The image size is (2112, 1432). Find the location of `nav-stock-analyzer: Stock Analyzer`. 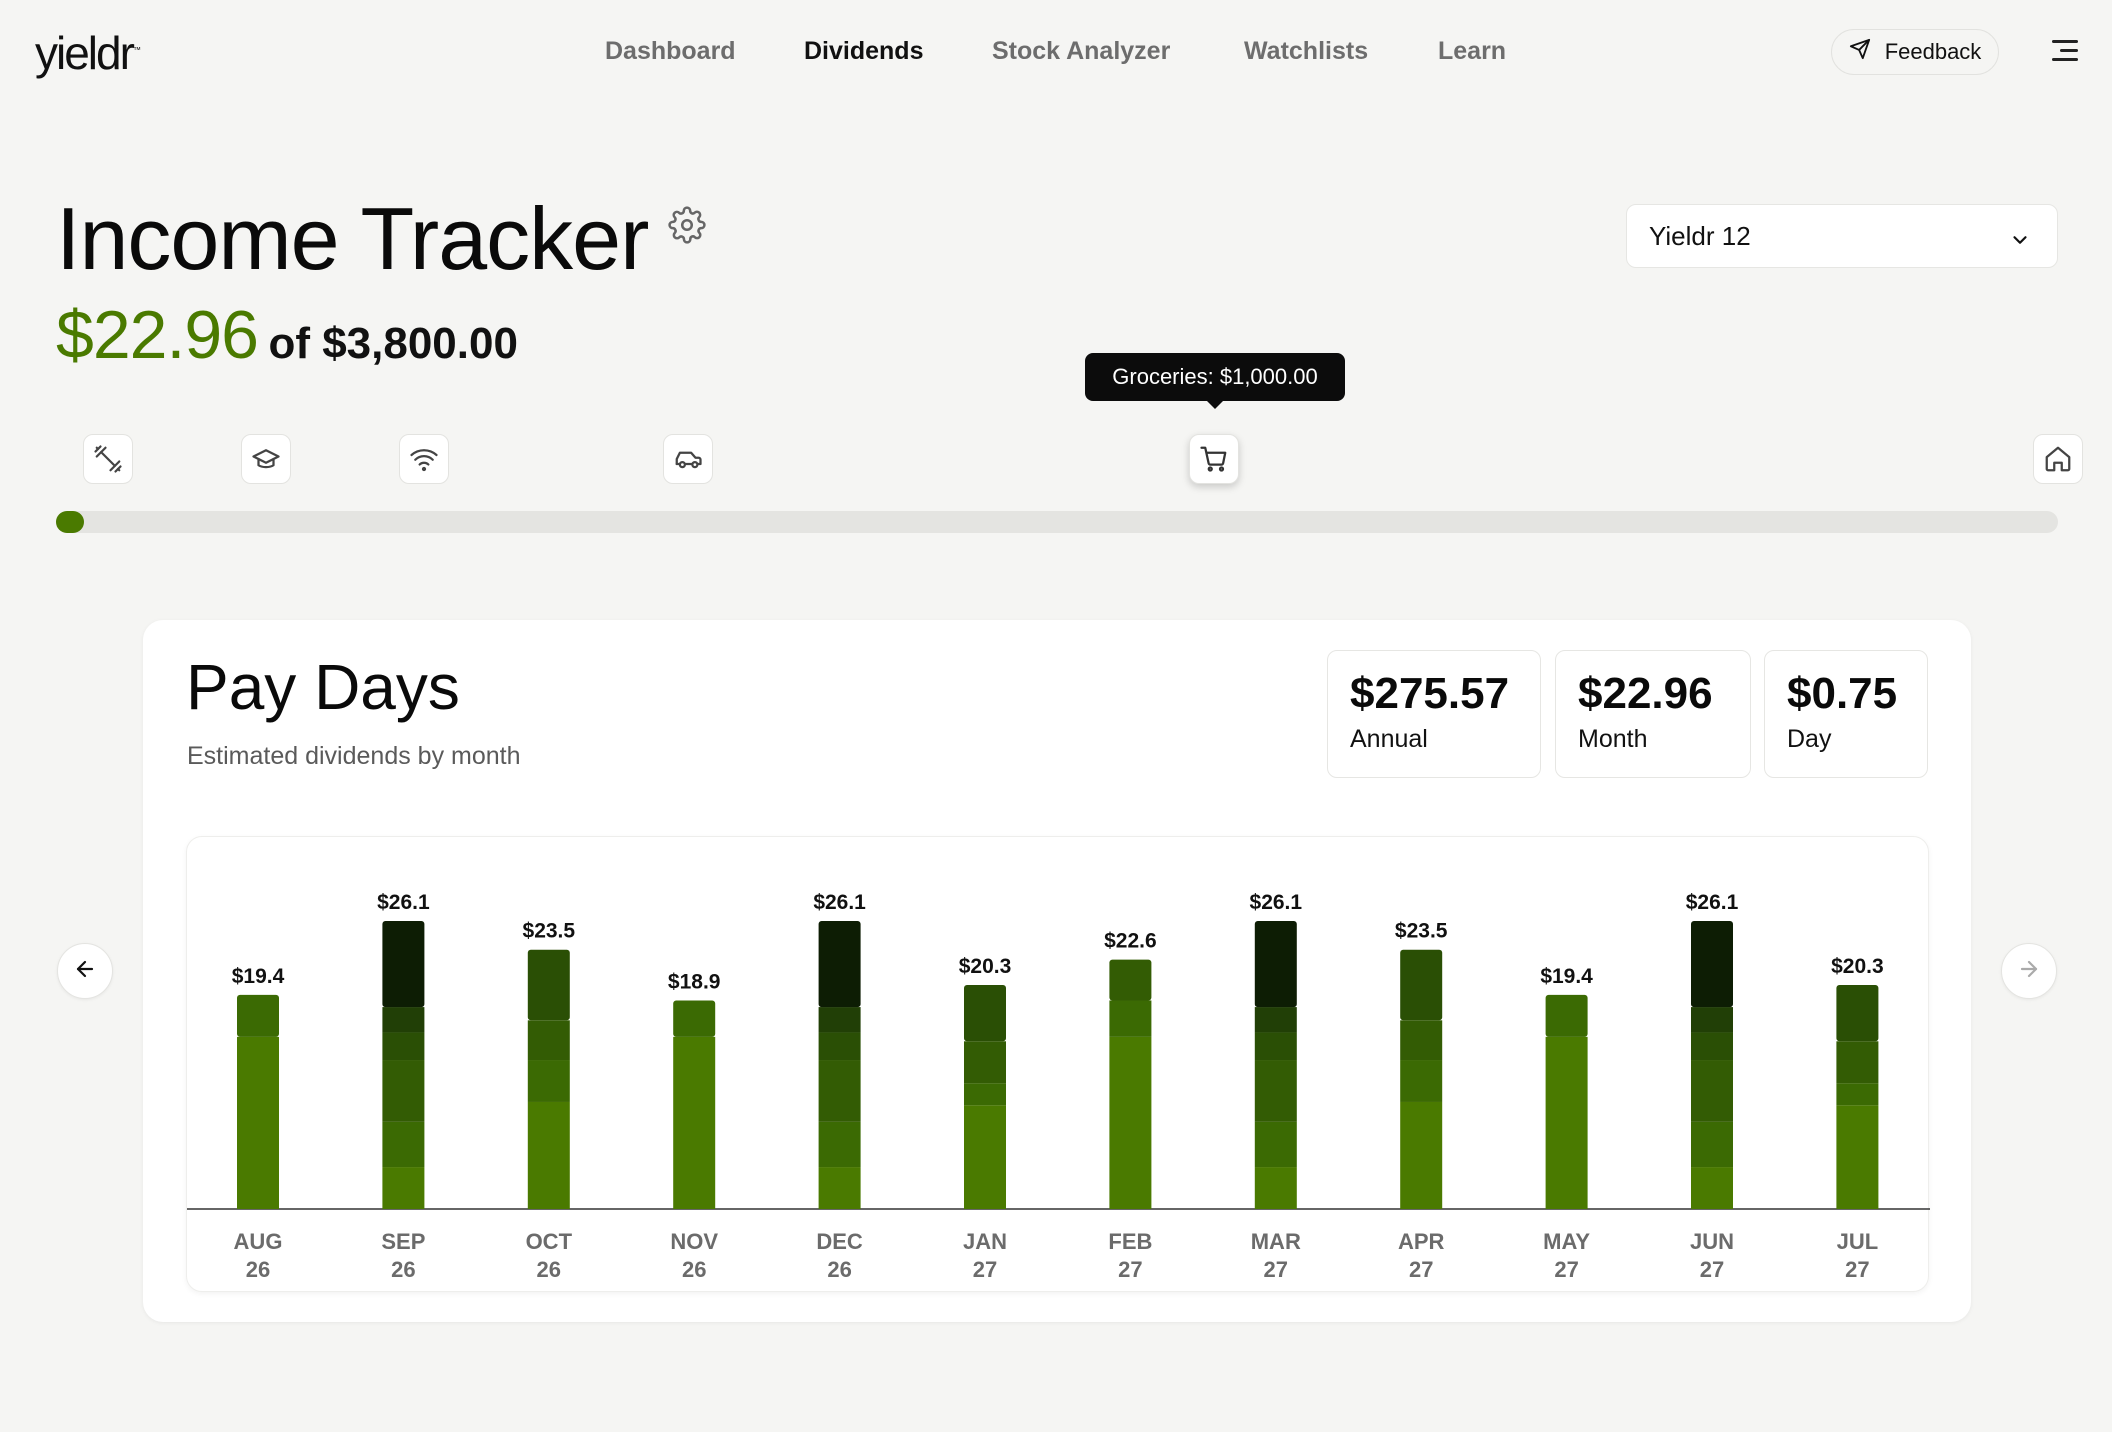

nav-stock-analyzer: Stock Analyzer is located at coordinates (1081, 51).